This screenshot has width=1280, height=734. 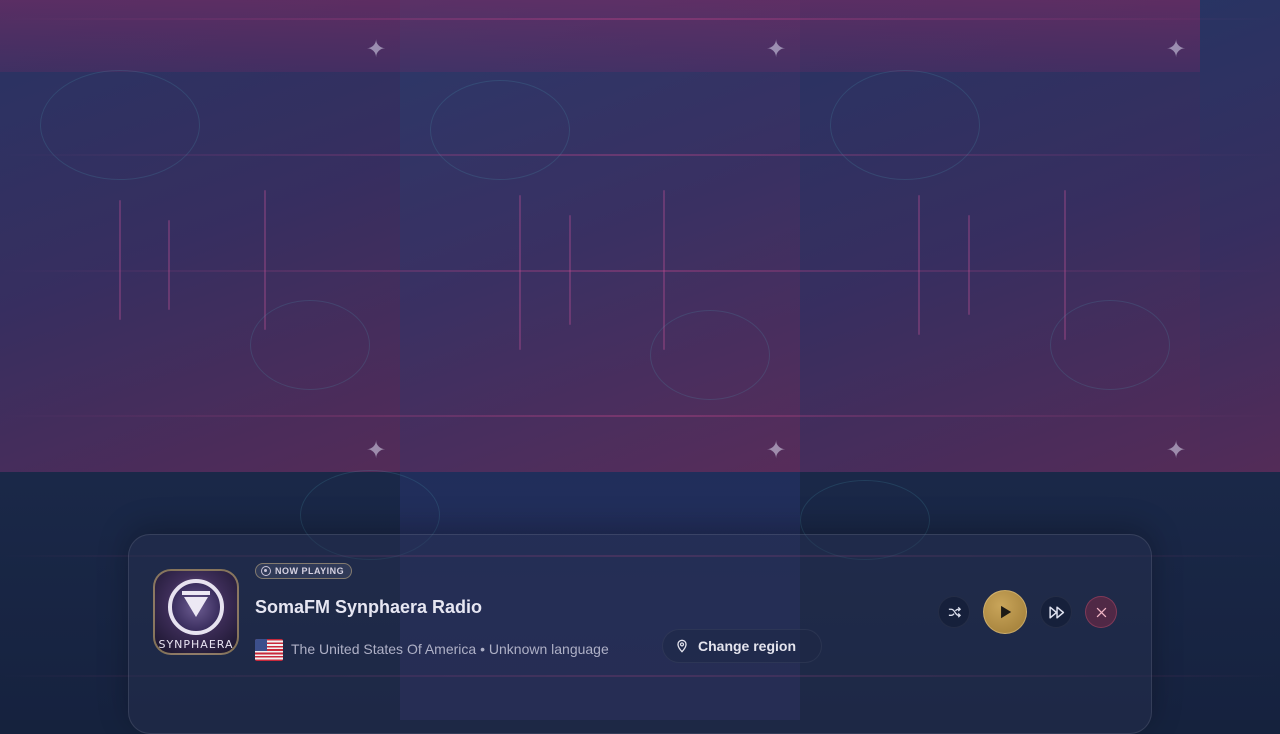 I want to click on radio-icon, so click(x=266, y=571).